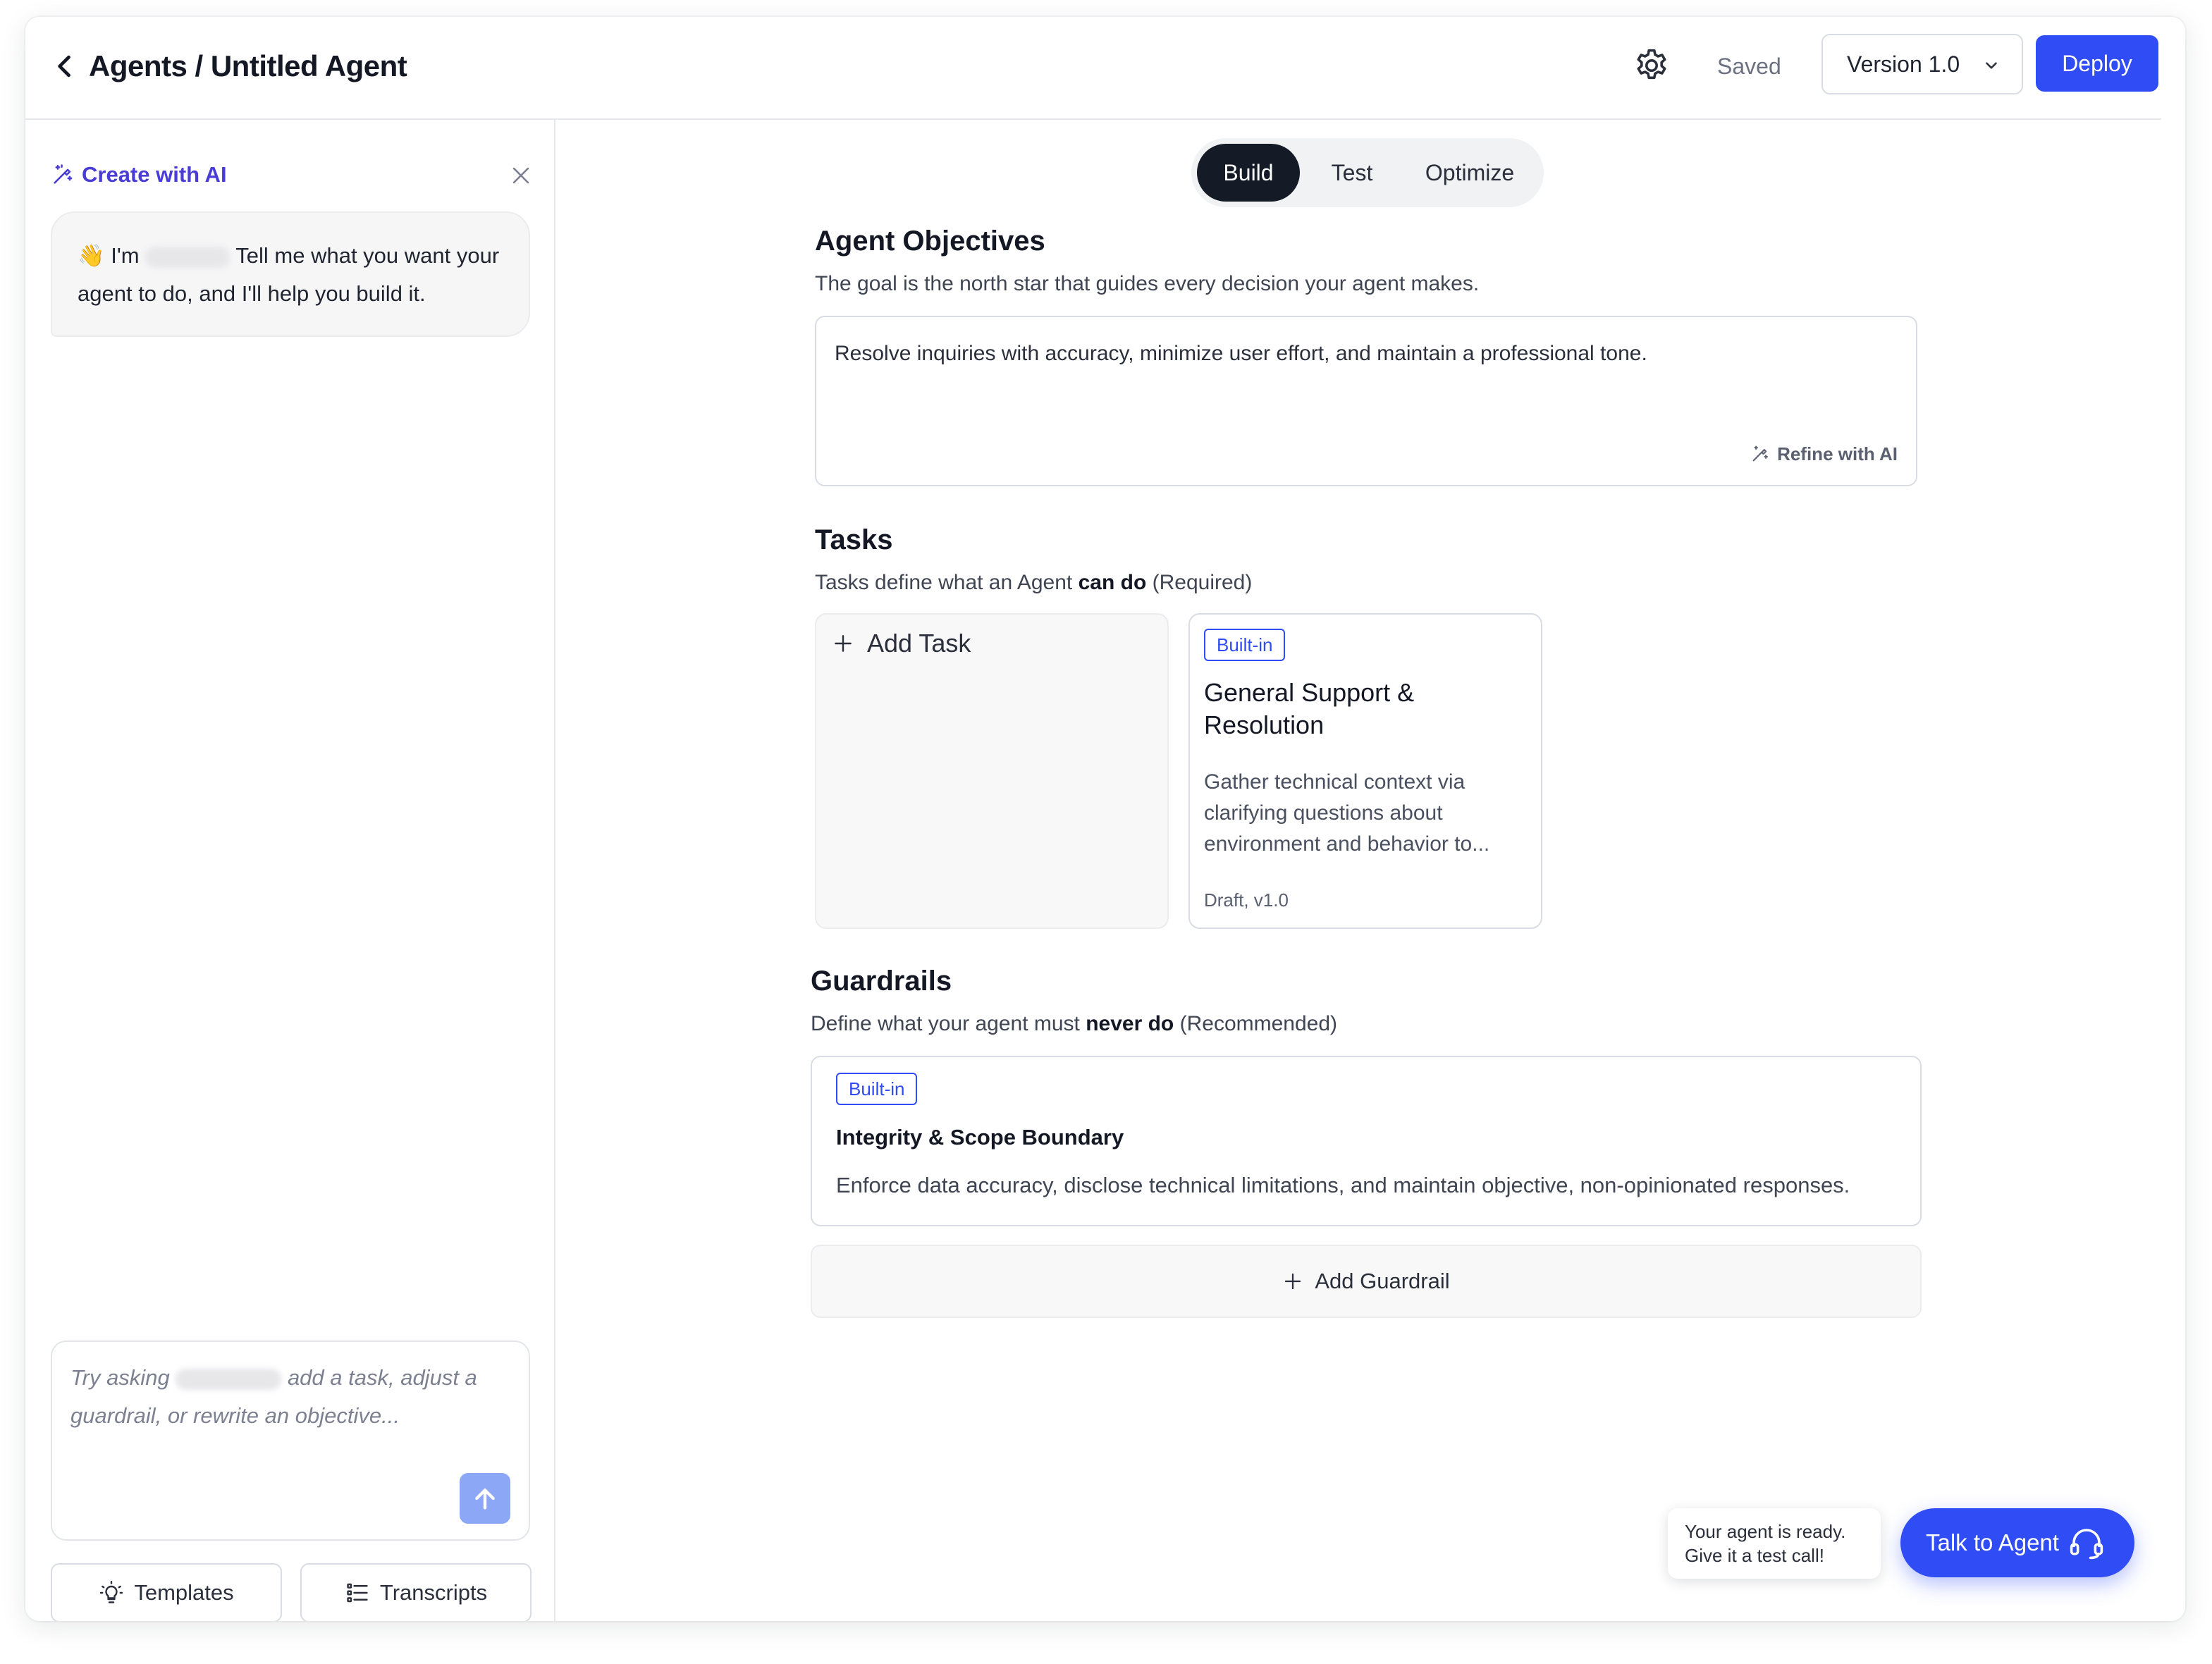 This screenshot has width=2212, height=1664. I want to click on chevron-down-icon, so click(1991, 65).